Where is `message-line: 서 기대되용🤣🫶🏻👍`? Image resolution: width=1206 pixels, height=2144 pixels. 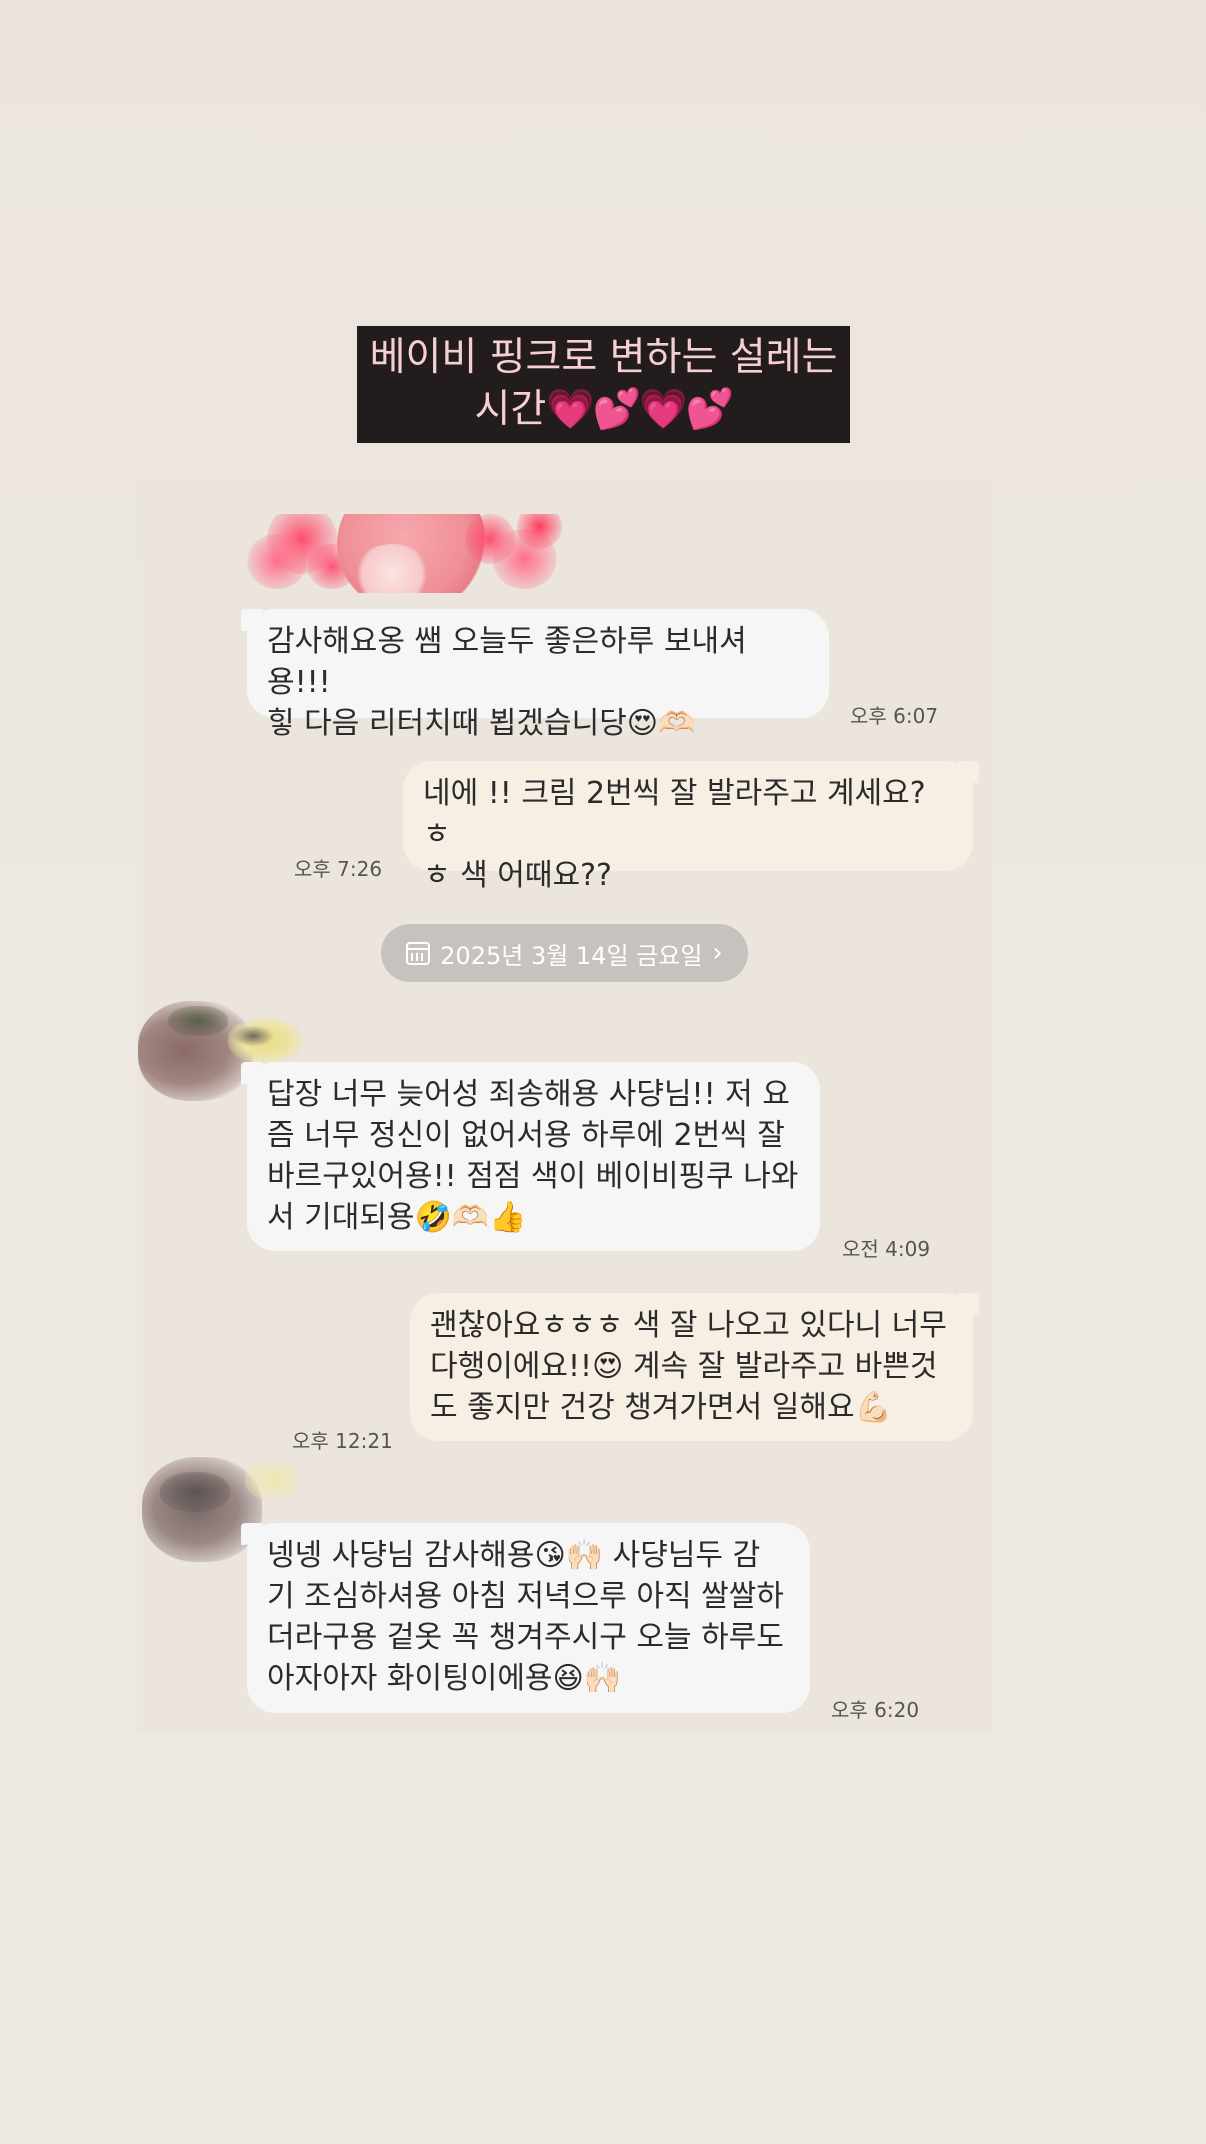
message-line: 서 기대되용🤣🫶🏻👍 is located at coordinates (397, 1217).